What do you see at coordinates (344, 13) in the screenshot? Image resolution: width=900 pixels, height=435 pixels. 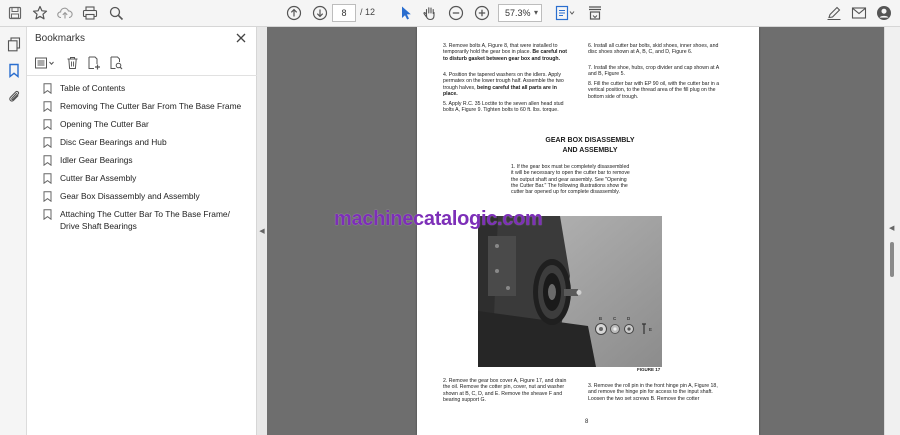 I see `page-number-input: 8` at bounding box center [344, 13].